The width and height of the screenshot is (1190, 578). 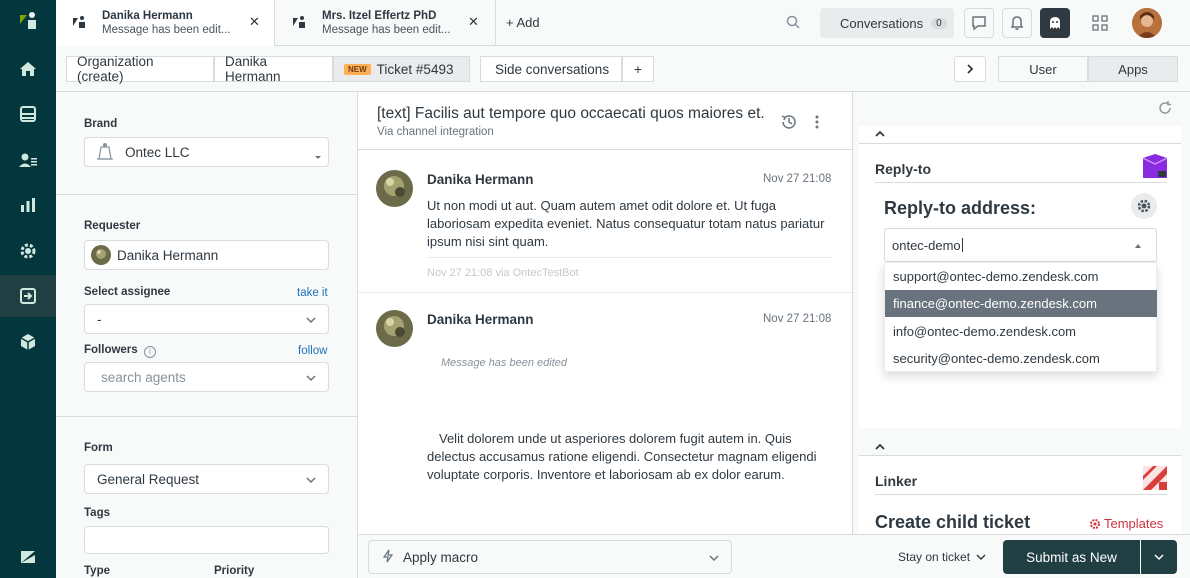 What do you see at coordinates (273, 69) in the screenshot?
I see `breadcrumb-requester: Danika Hermann` at bounding box center [273, 69].